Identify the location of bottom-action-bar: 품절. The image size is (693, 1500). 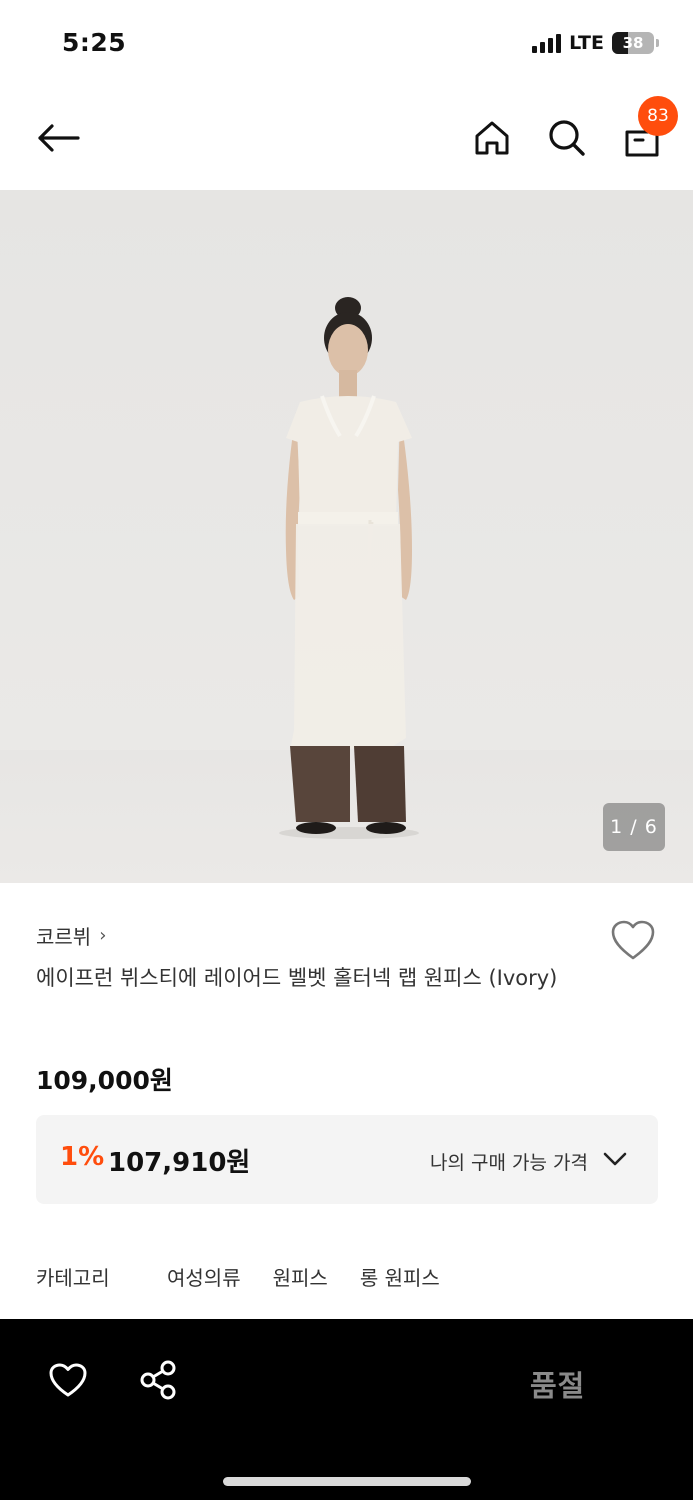
(346, 1409).